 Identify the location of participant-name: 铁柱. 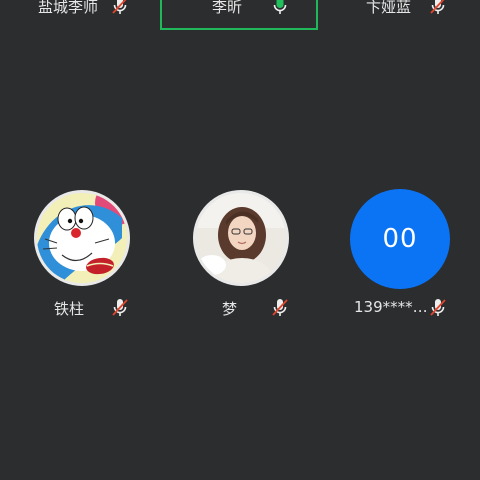
(69, 309).